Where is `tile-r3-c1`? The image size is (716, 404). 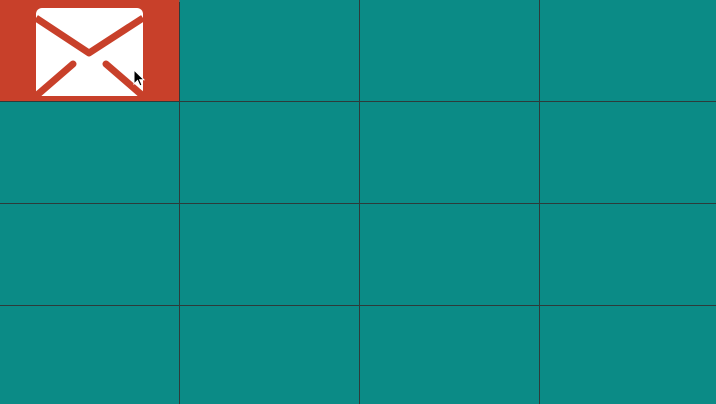
tile-r3-c1 is located at coordinates (89, 254).